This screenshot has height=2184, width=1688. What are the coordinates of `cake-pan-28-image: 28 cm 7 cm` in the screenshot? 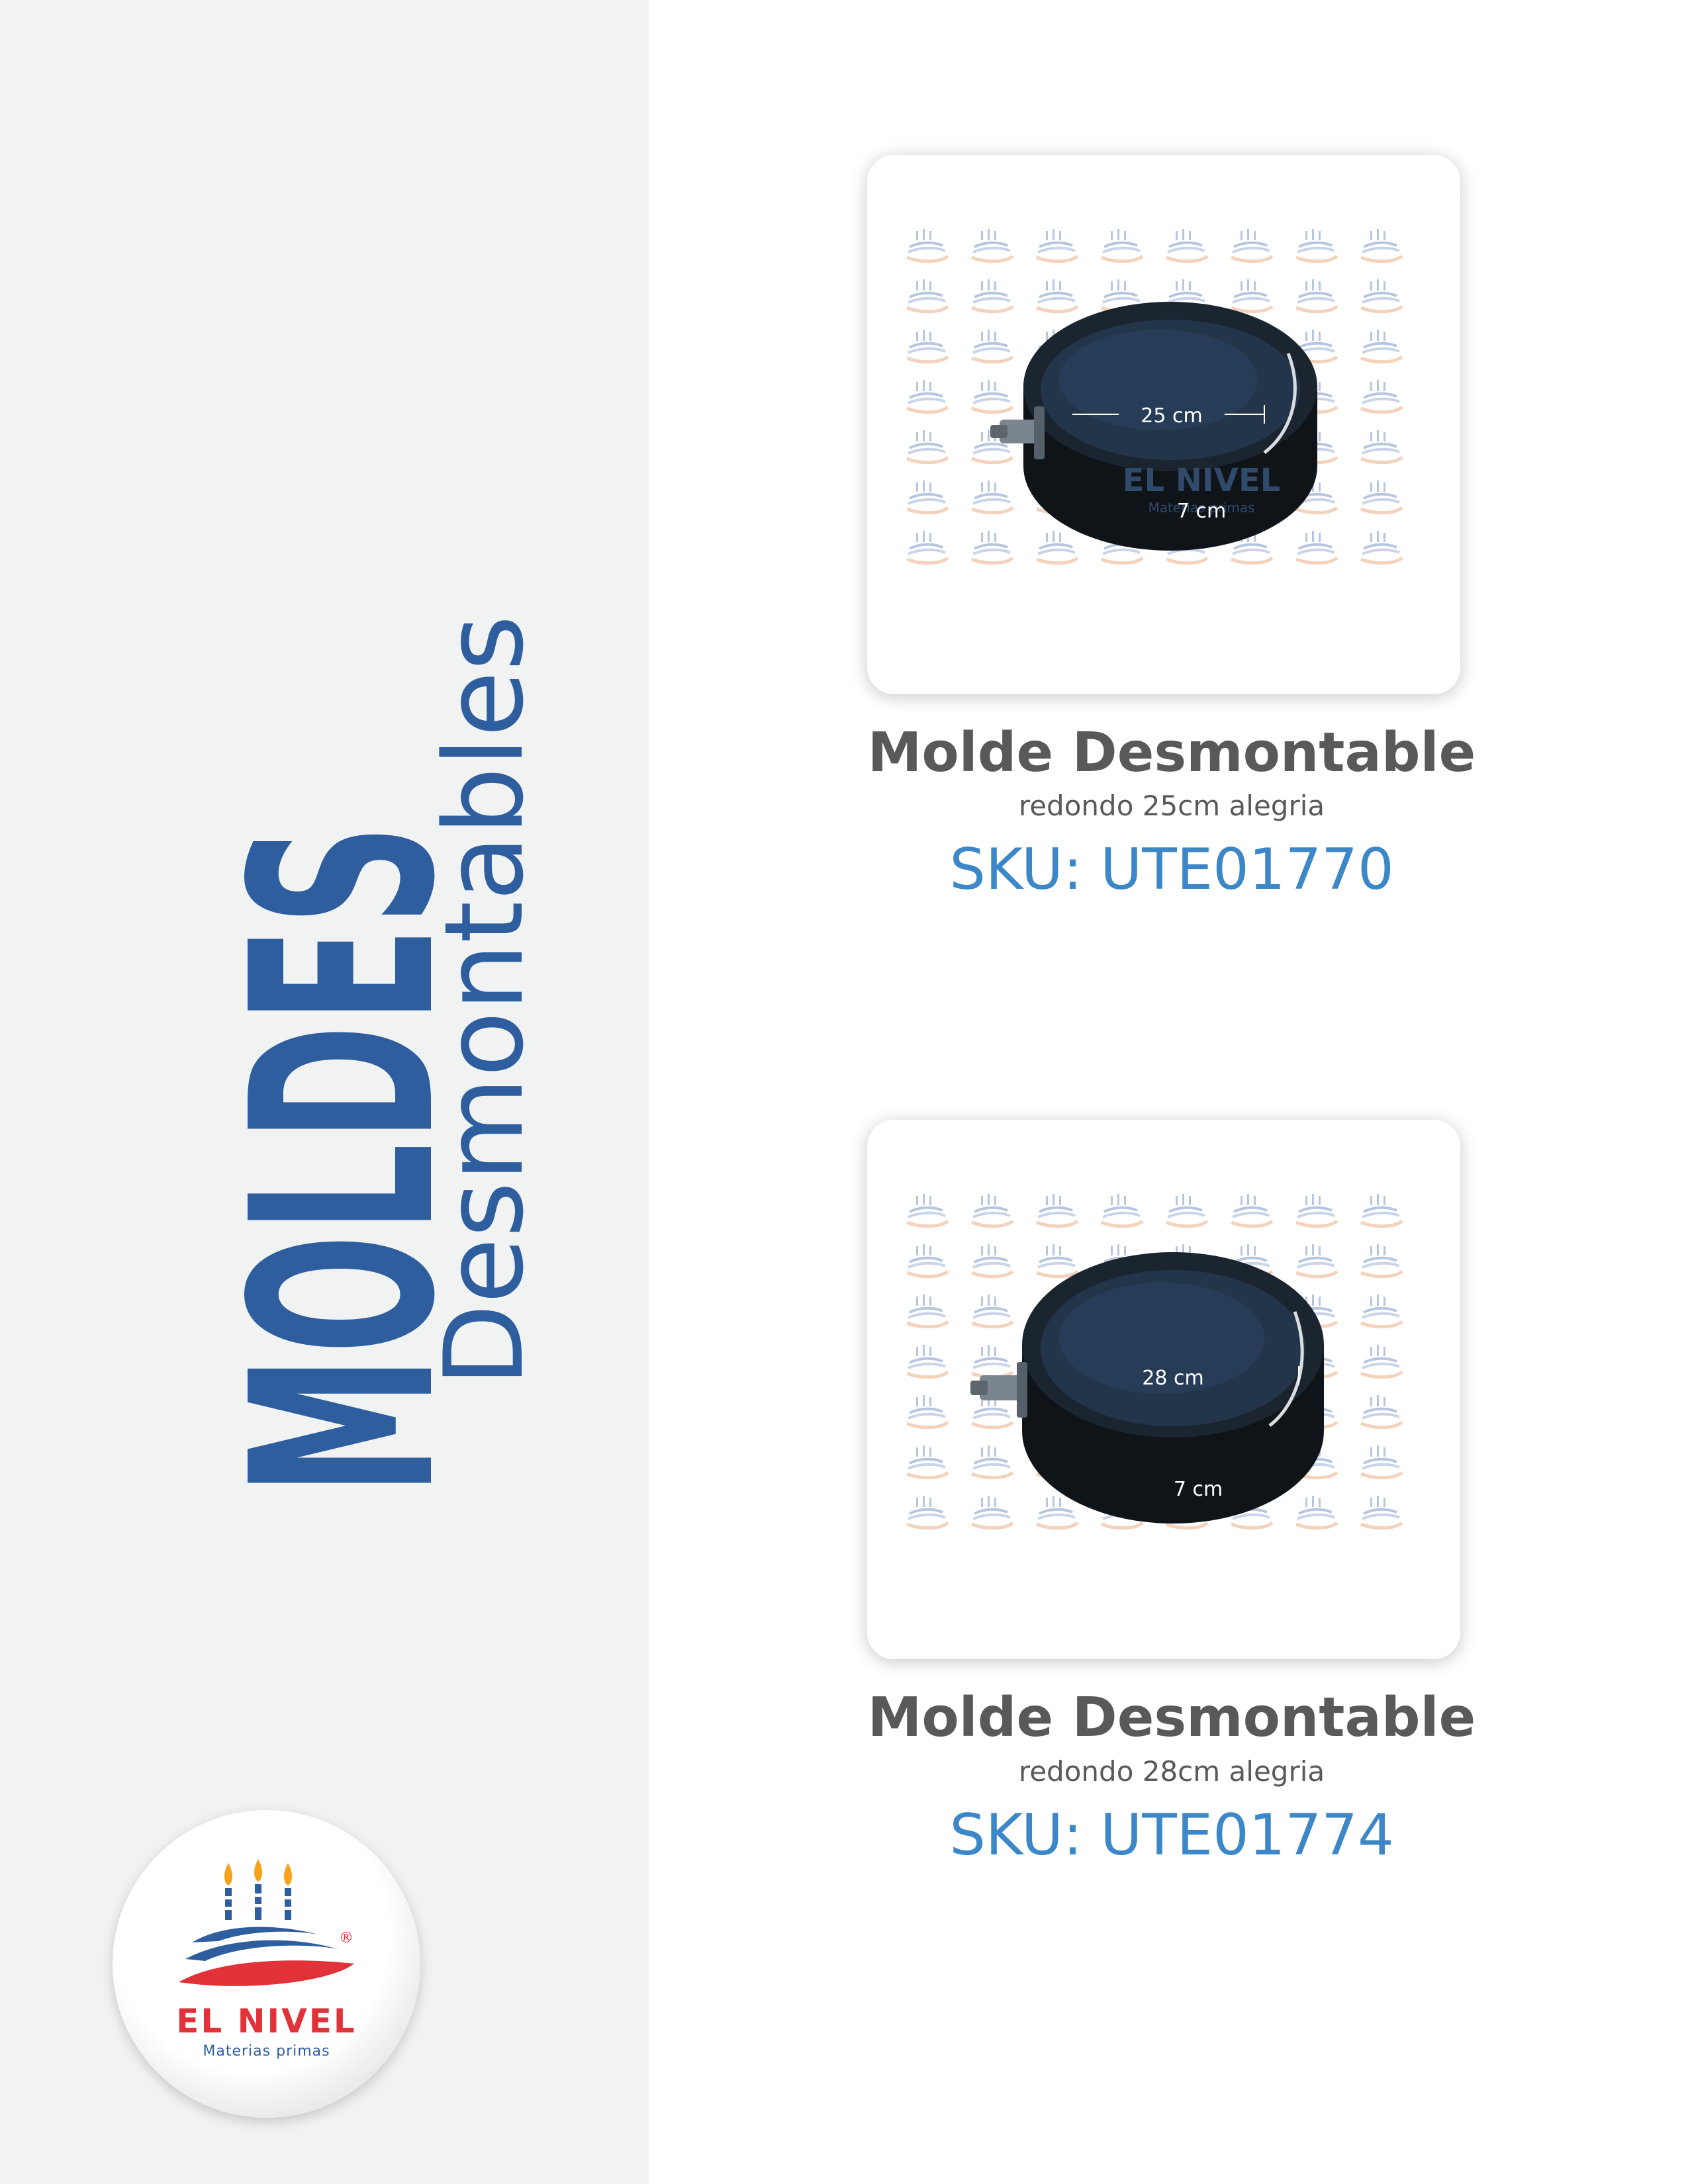 It's located at (1147, 1388).